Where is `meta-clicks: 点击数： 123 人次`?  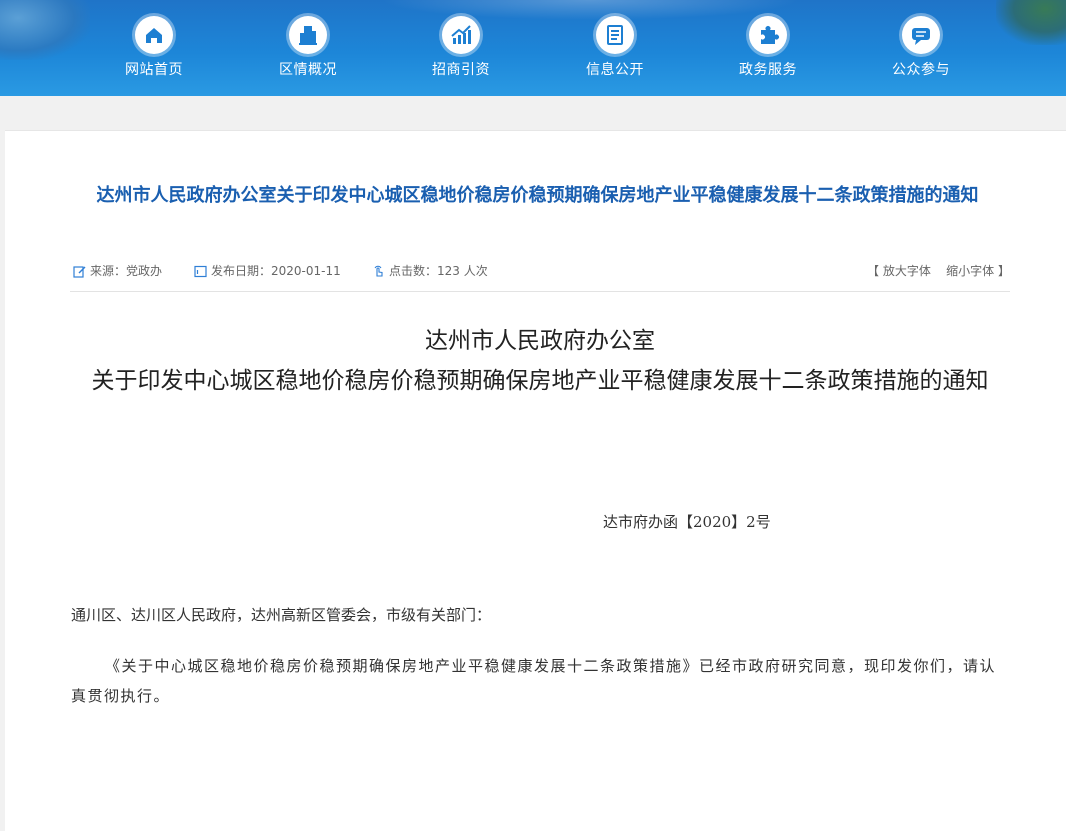 meta-clicks: 点击数： 123 人次 is located at coordinates (430, 271).